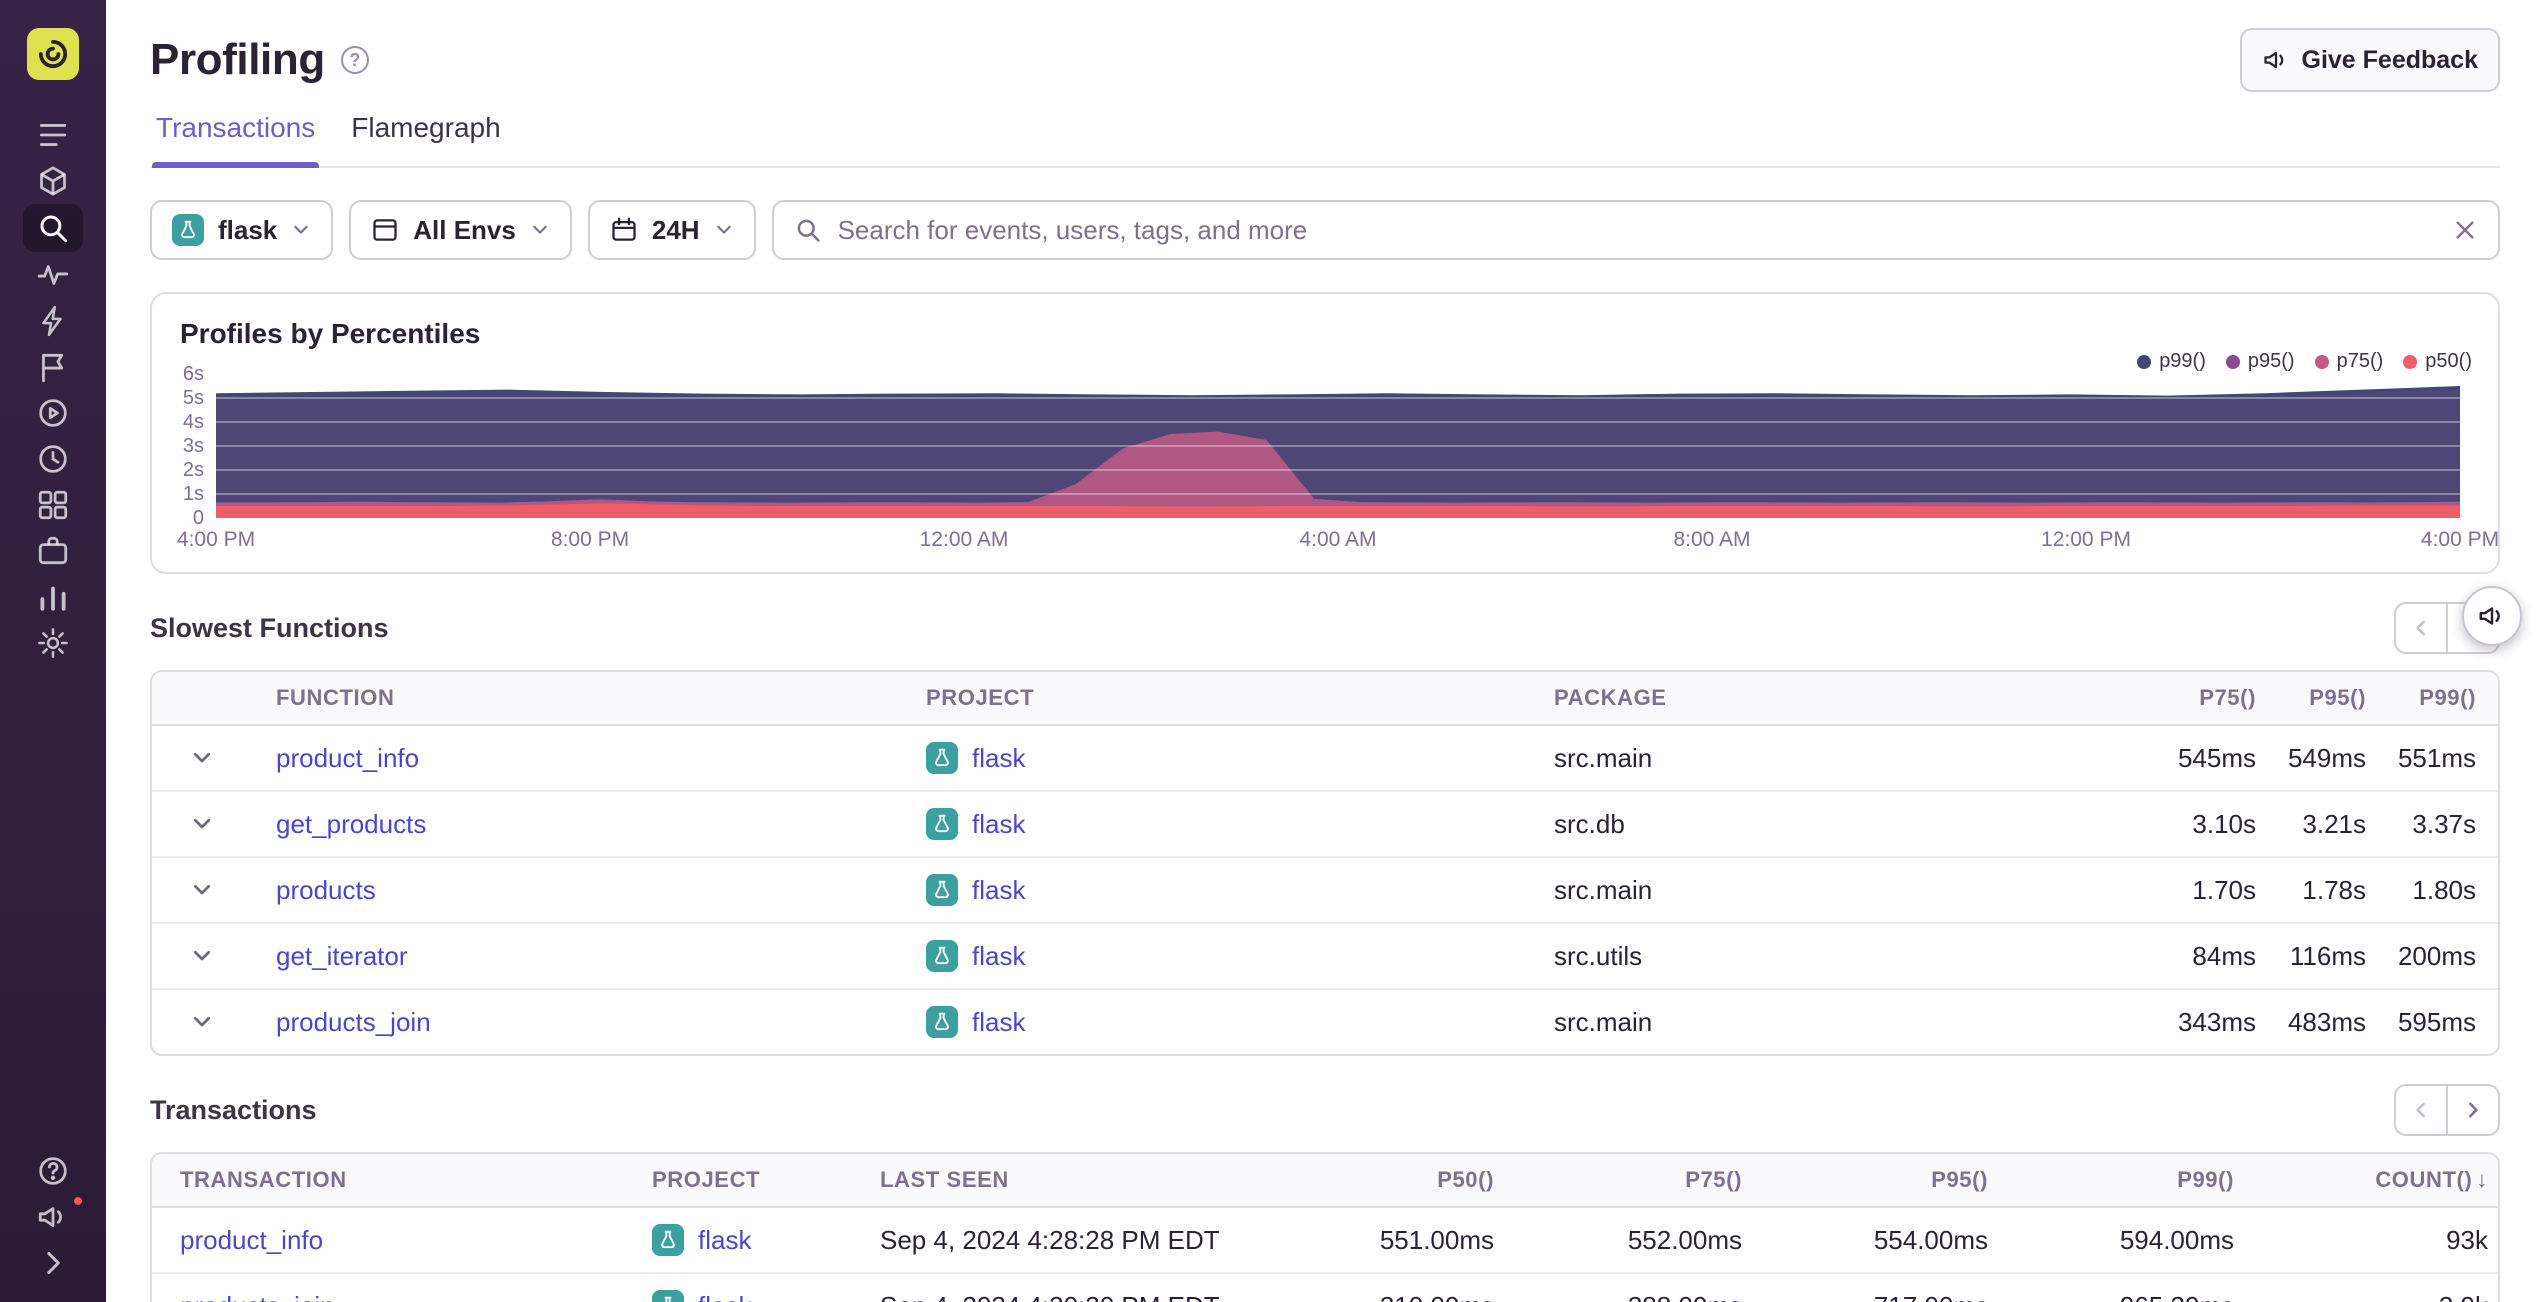  I want to click on flask-project-icon, so click(942, 758).